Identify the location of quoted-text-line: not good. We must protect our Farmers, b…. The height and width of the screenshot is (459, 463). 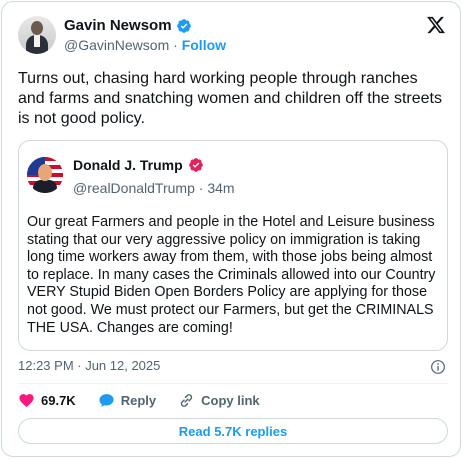
(230, 309).